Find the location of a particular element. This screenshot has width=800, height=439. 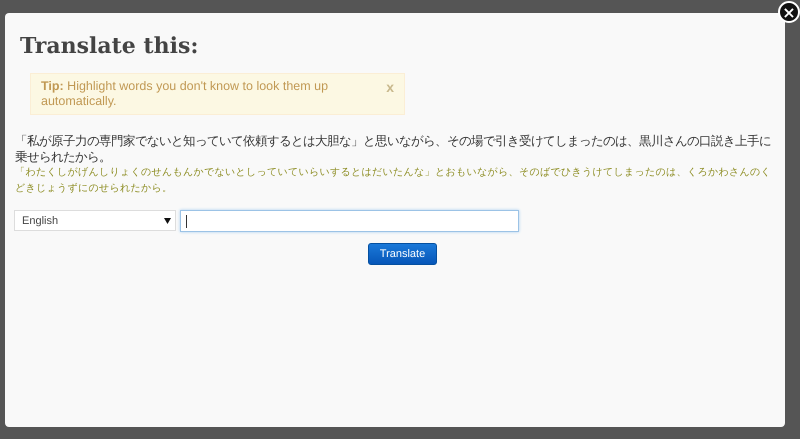

close-button: × is located at coordinates (789, 12).